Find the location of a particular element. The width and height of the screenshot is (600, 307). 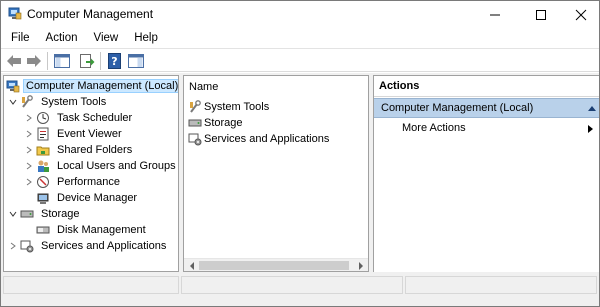

tree-item-label: Services and Applications is located at coordinates (104, 246).